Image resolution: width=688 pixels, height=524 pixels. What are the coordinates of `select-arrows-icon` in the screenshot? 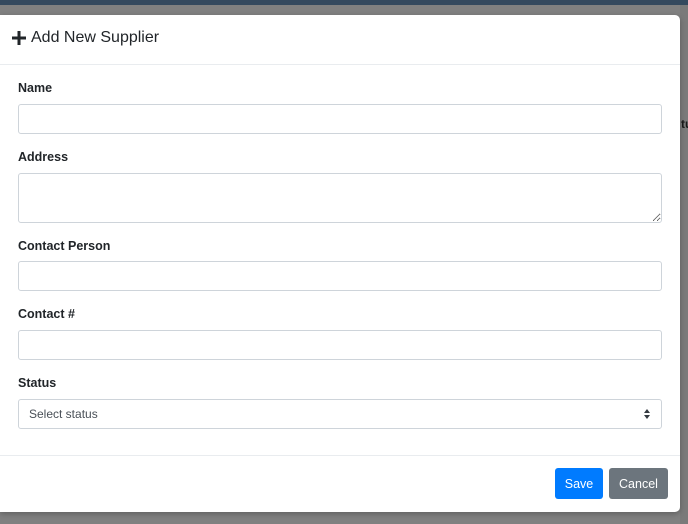 It's located at (647, 414).